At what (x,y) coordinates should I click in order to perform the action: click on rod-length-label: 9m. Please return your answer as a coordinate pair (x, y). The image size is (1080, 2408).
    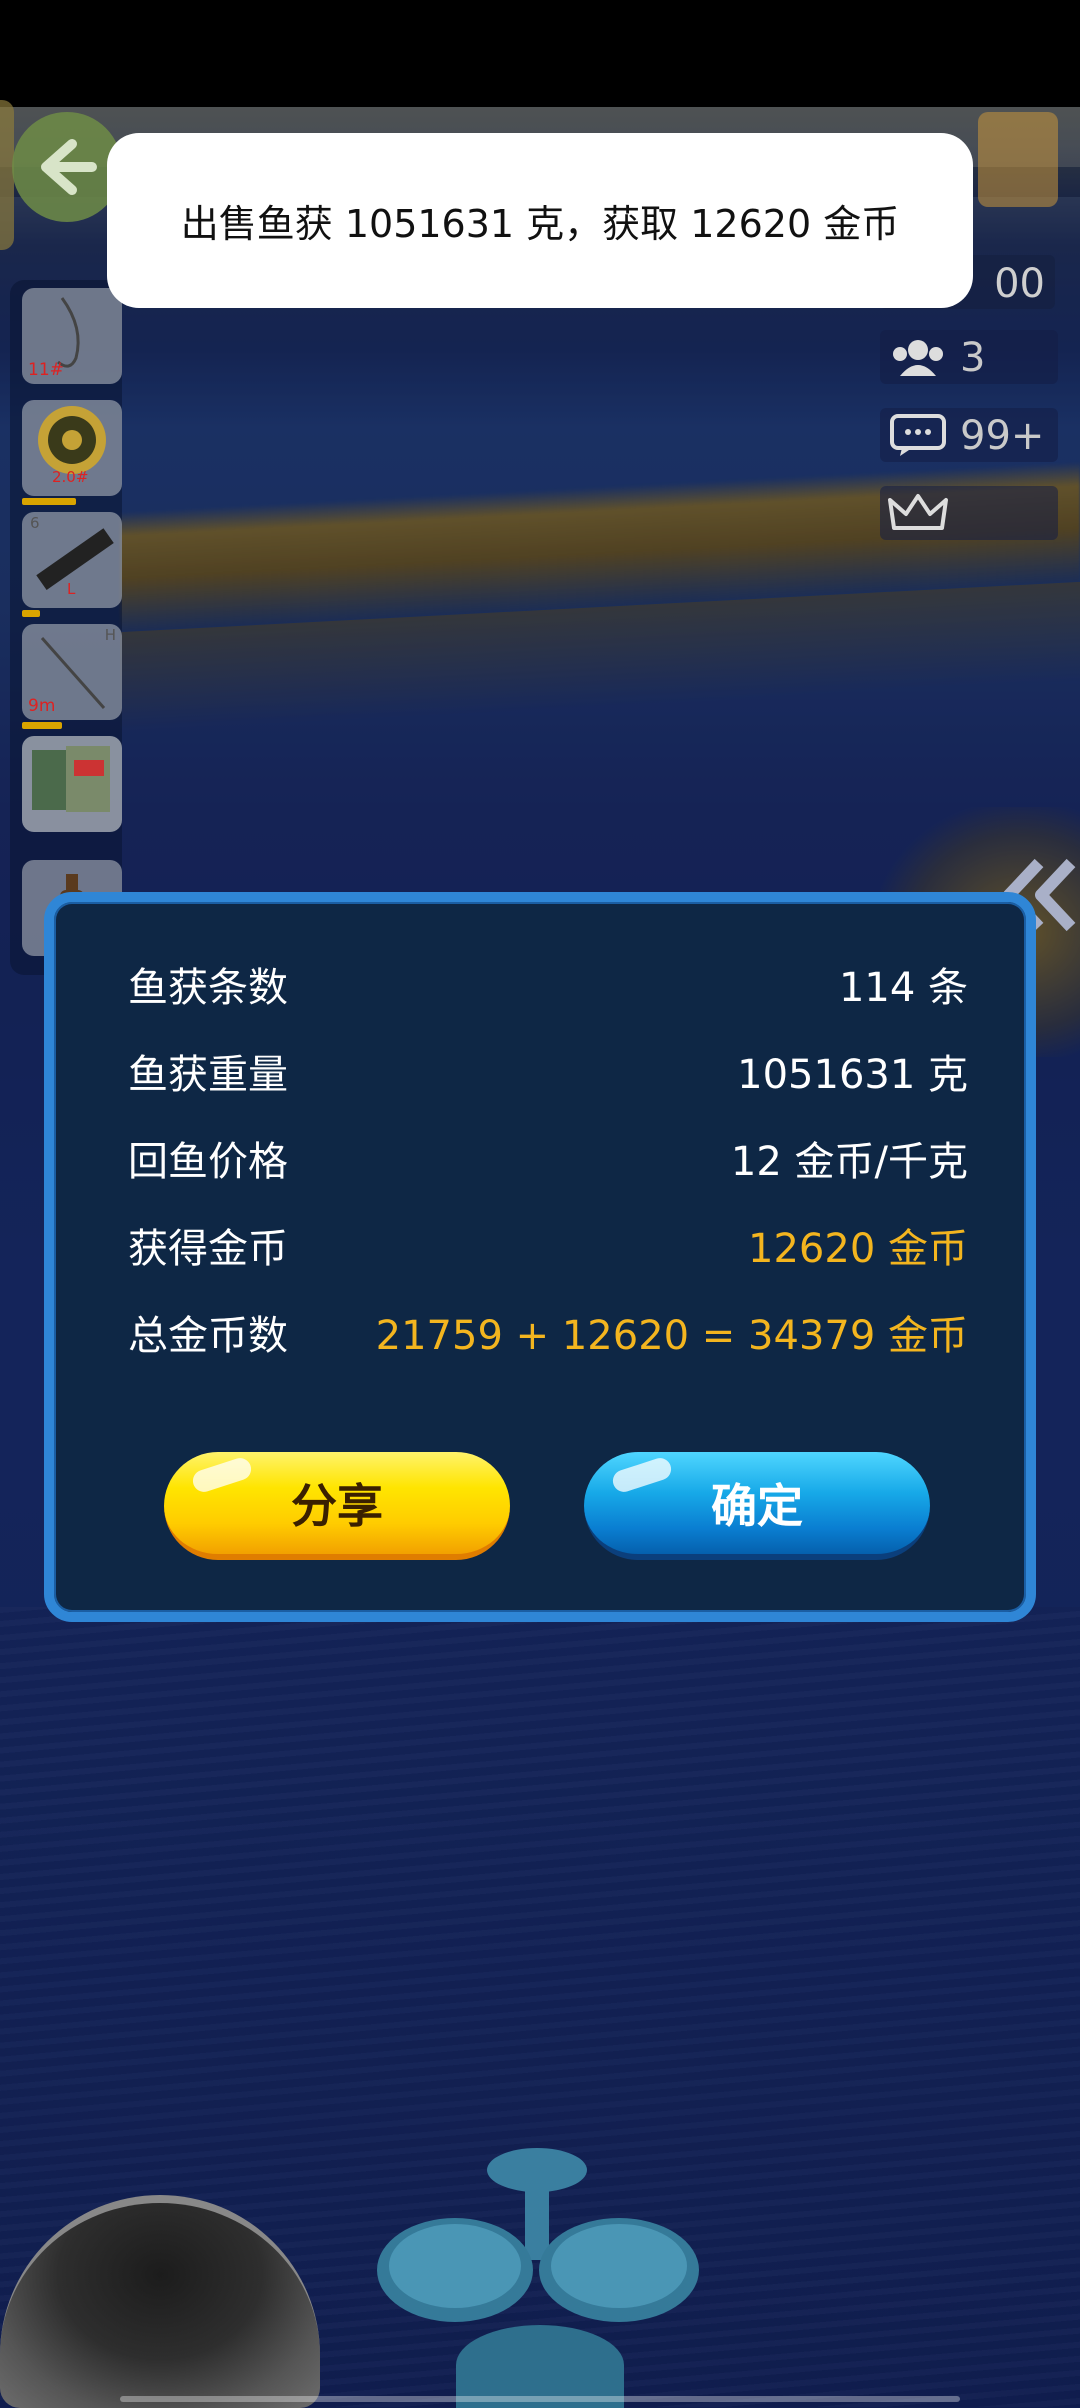
    Looking at the image, I should click on (42, 706).